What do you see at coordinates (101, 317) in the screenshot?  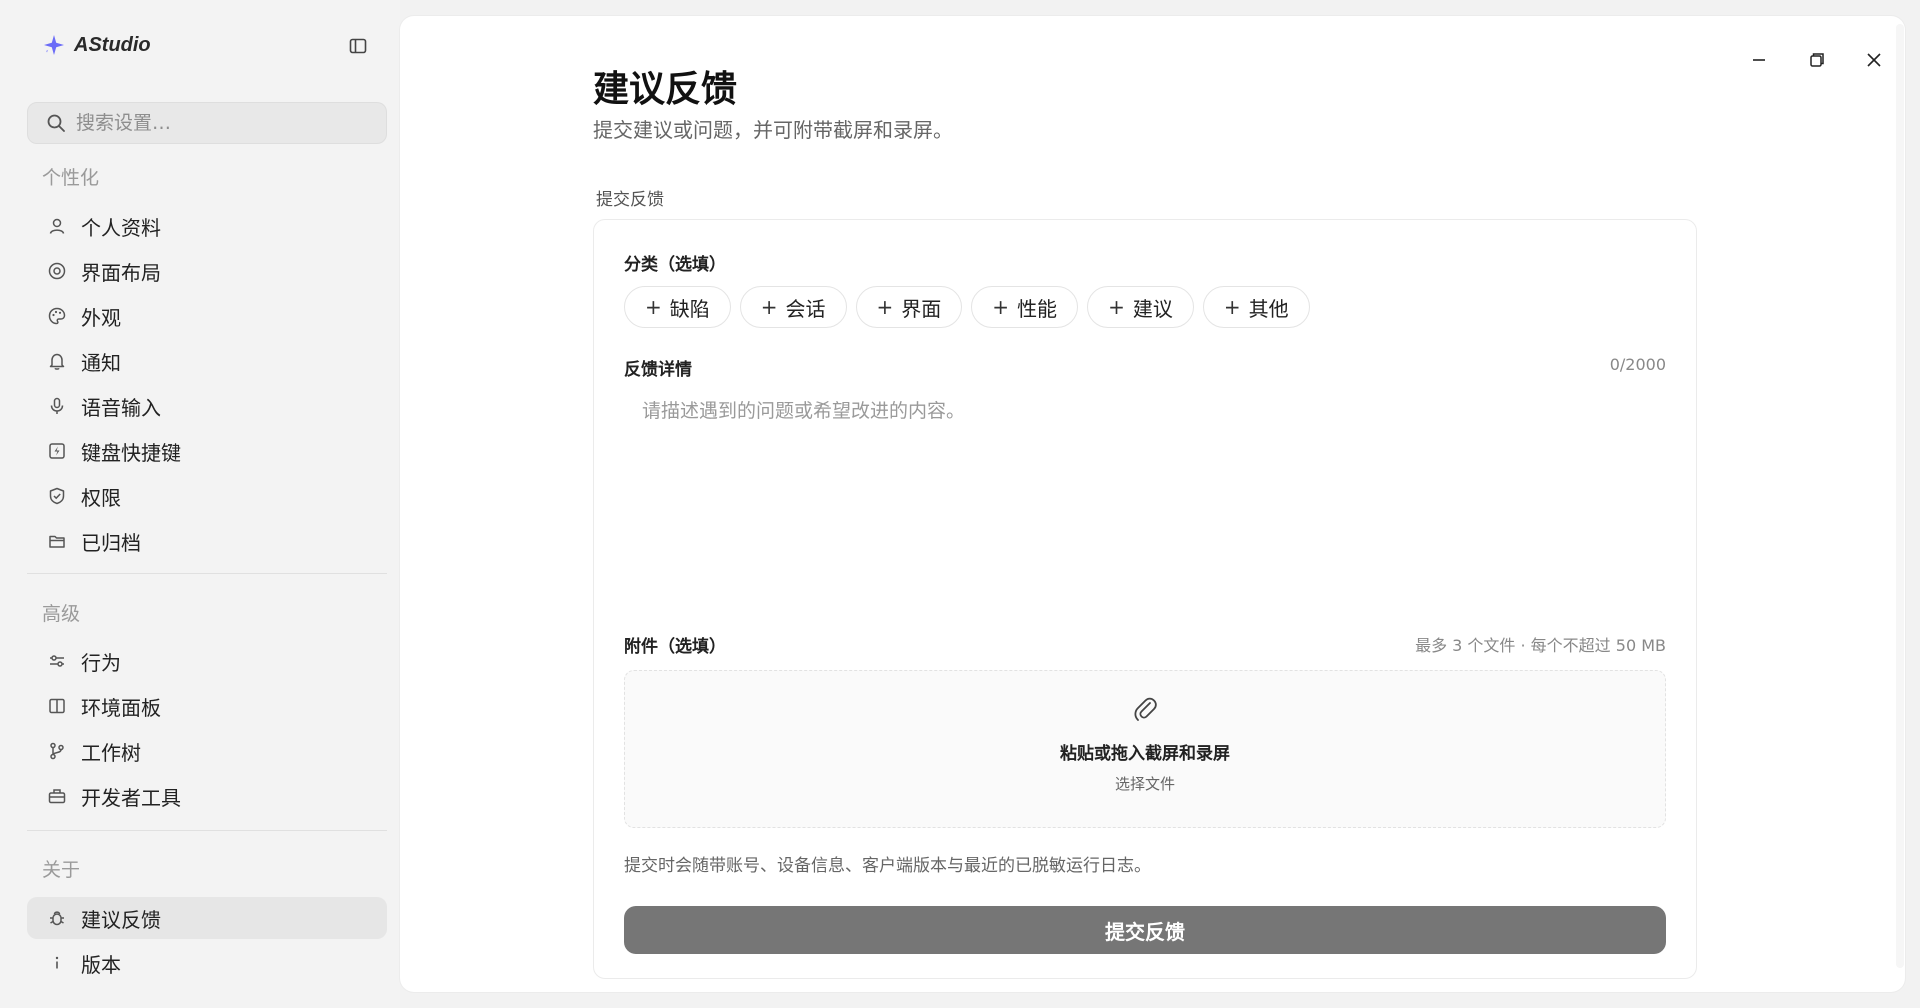 I see `sidebar-item-label: 外观` at bounding box center [101, 317].